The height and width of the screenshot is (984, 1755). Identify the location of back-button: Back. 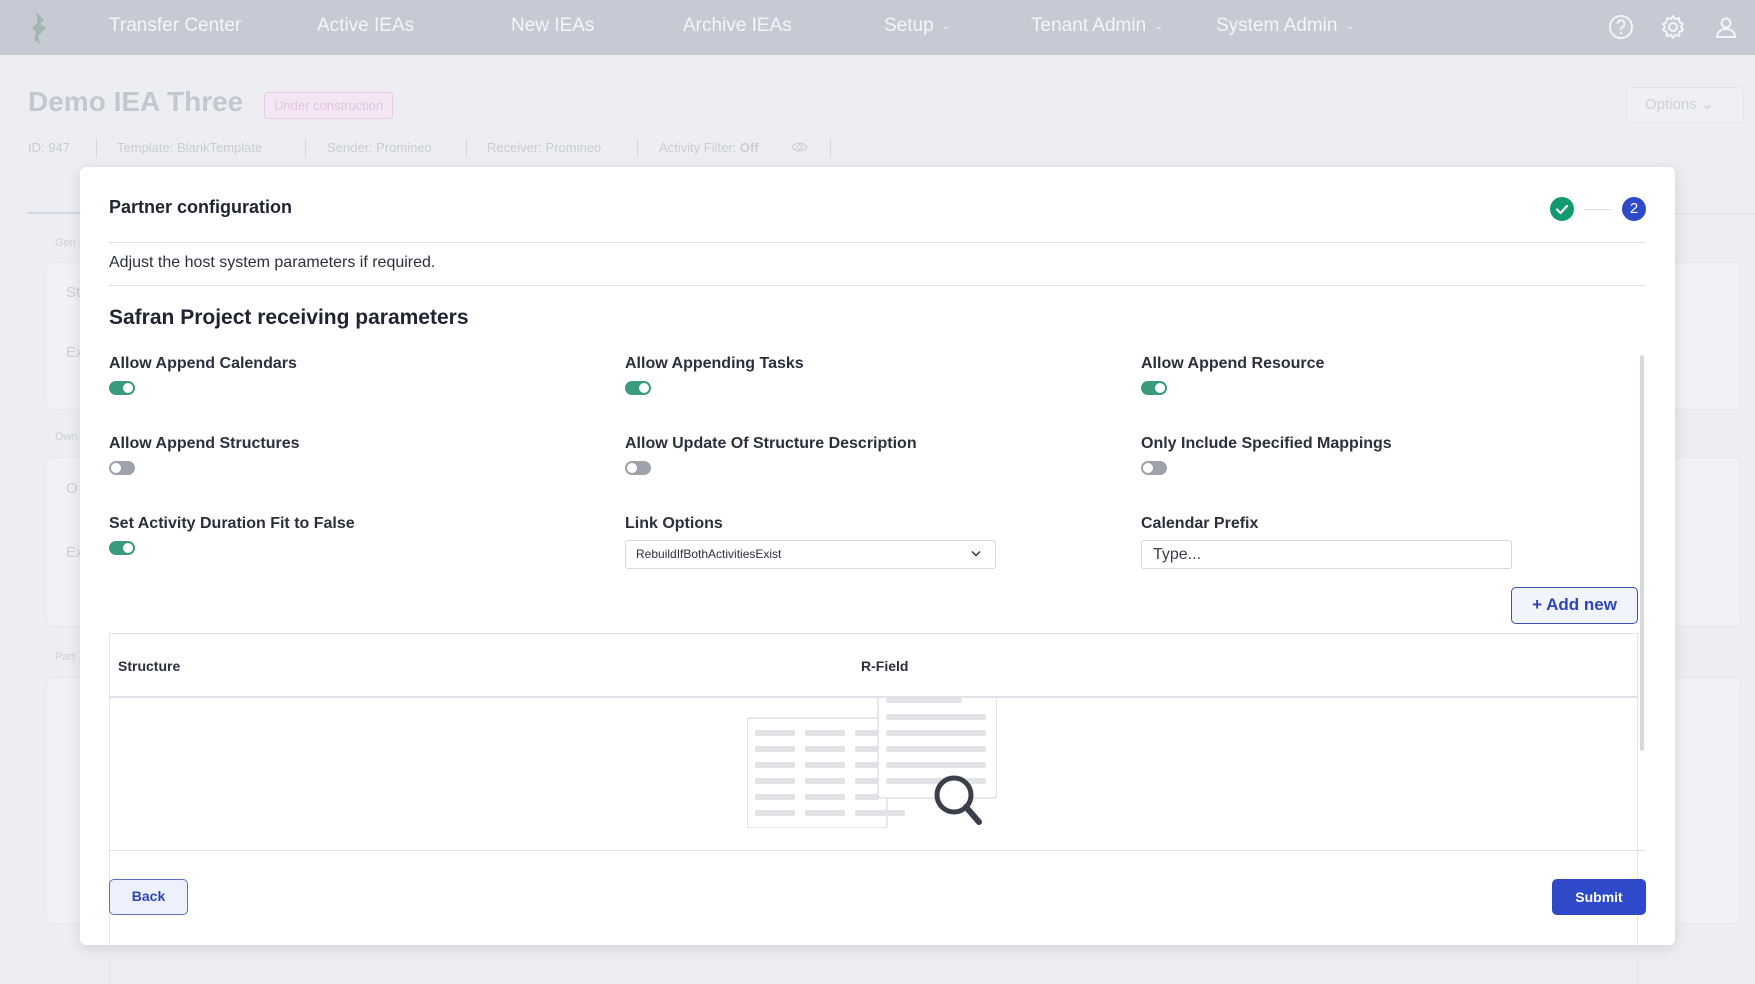
(148, 897).